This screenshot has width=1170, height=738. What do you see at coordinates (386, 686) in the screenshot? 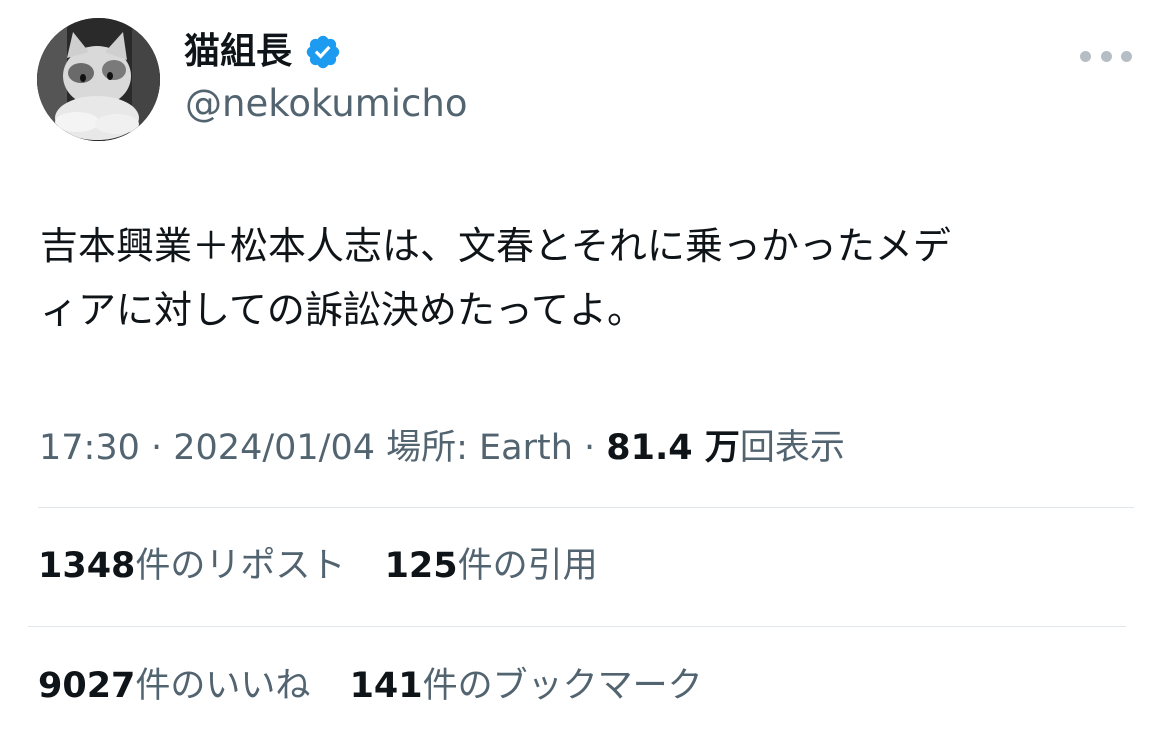
I see `bookmarks-count: 141` at bounding box center [386, 686].